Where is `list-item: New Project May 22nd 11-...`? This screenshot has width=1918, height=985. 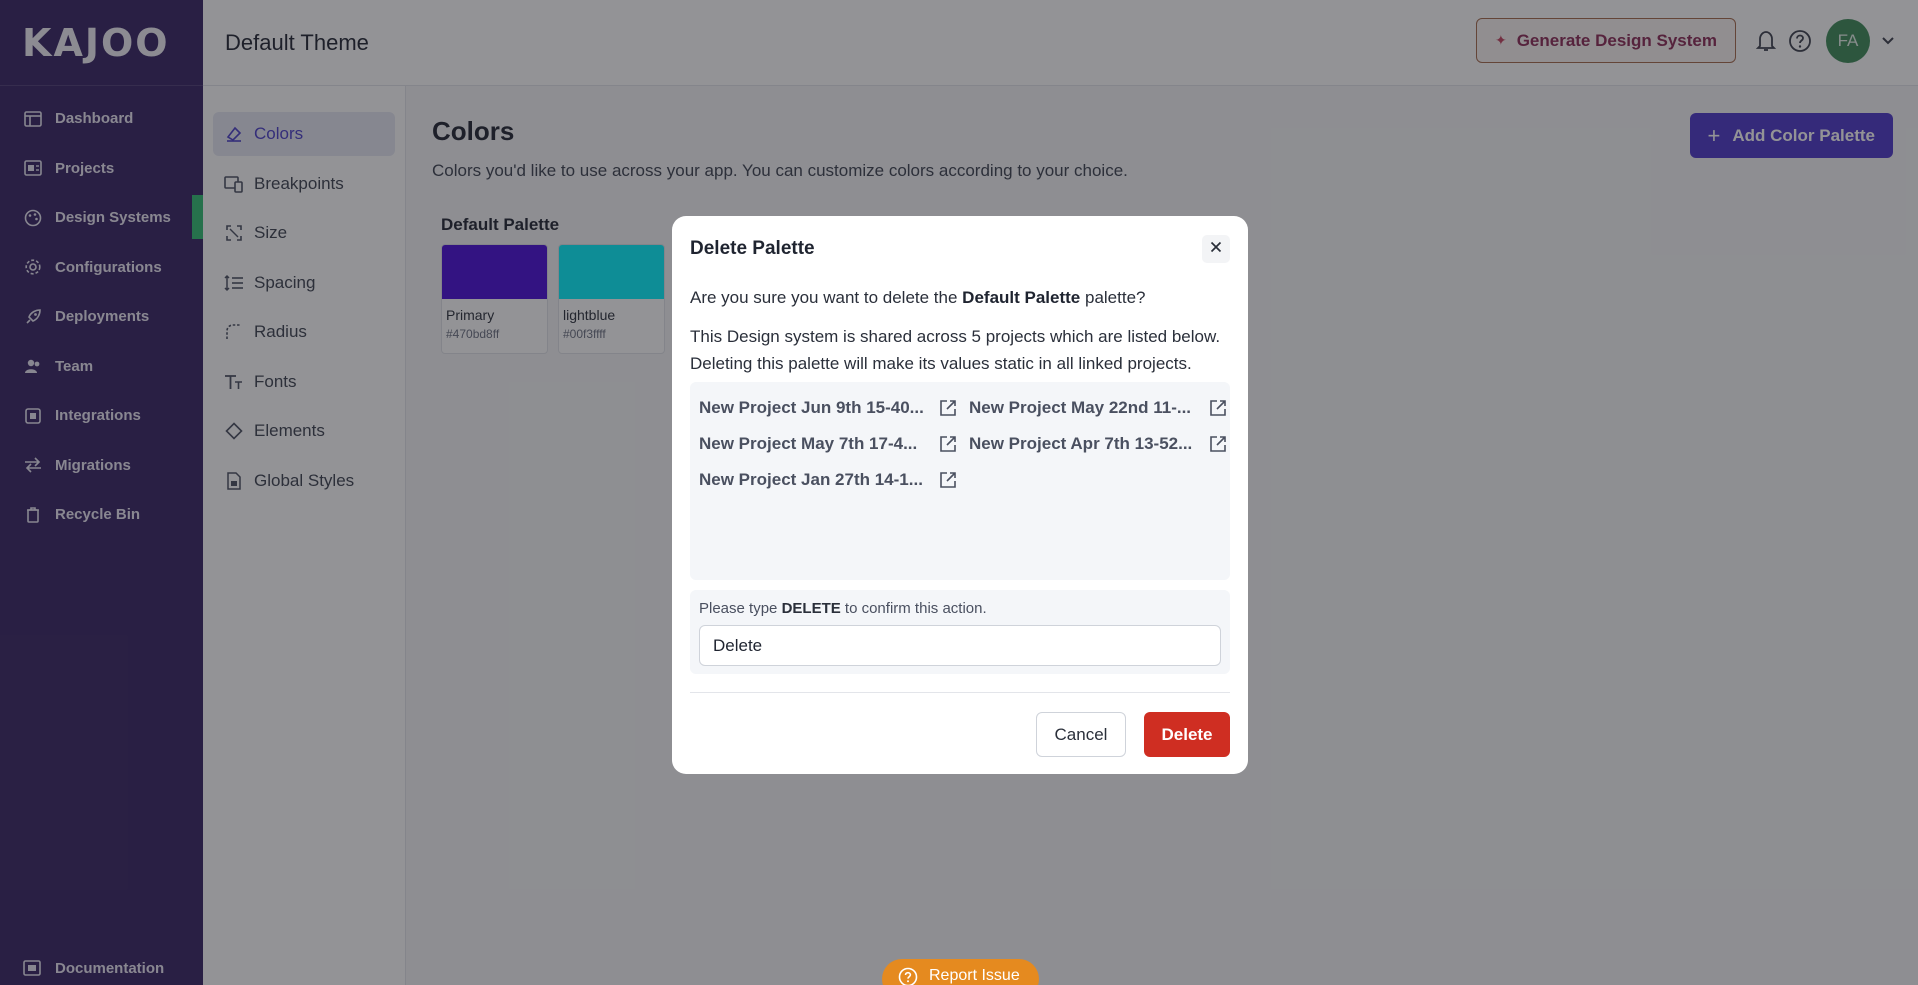
list-item: New Project May 22nd 11-... is located at coordinates (1099, 408).